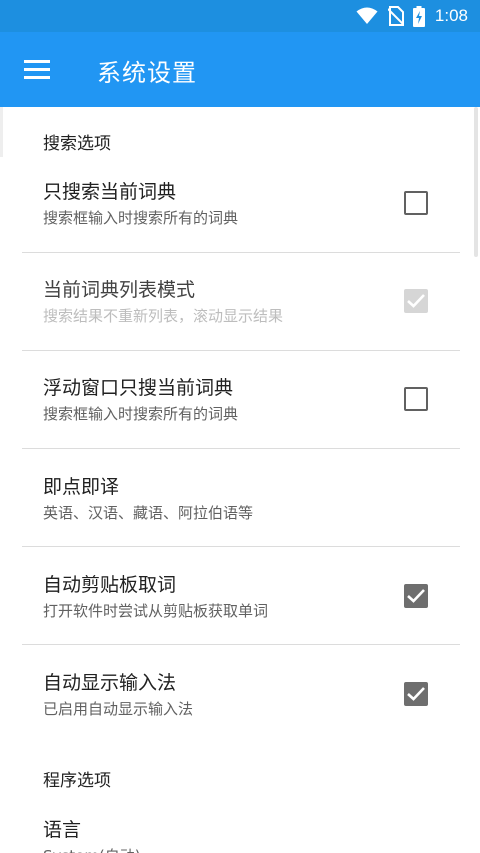 The image size is (480, 853). I want to click on checkbox-dict-list-mode, so click(416, 301).